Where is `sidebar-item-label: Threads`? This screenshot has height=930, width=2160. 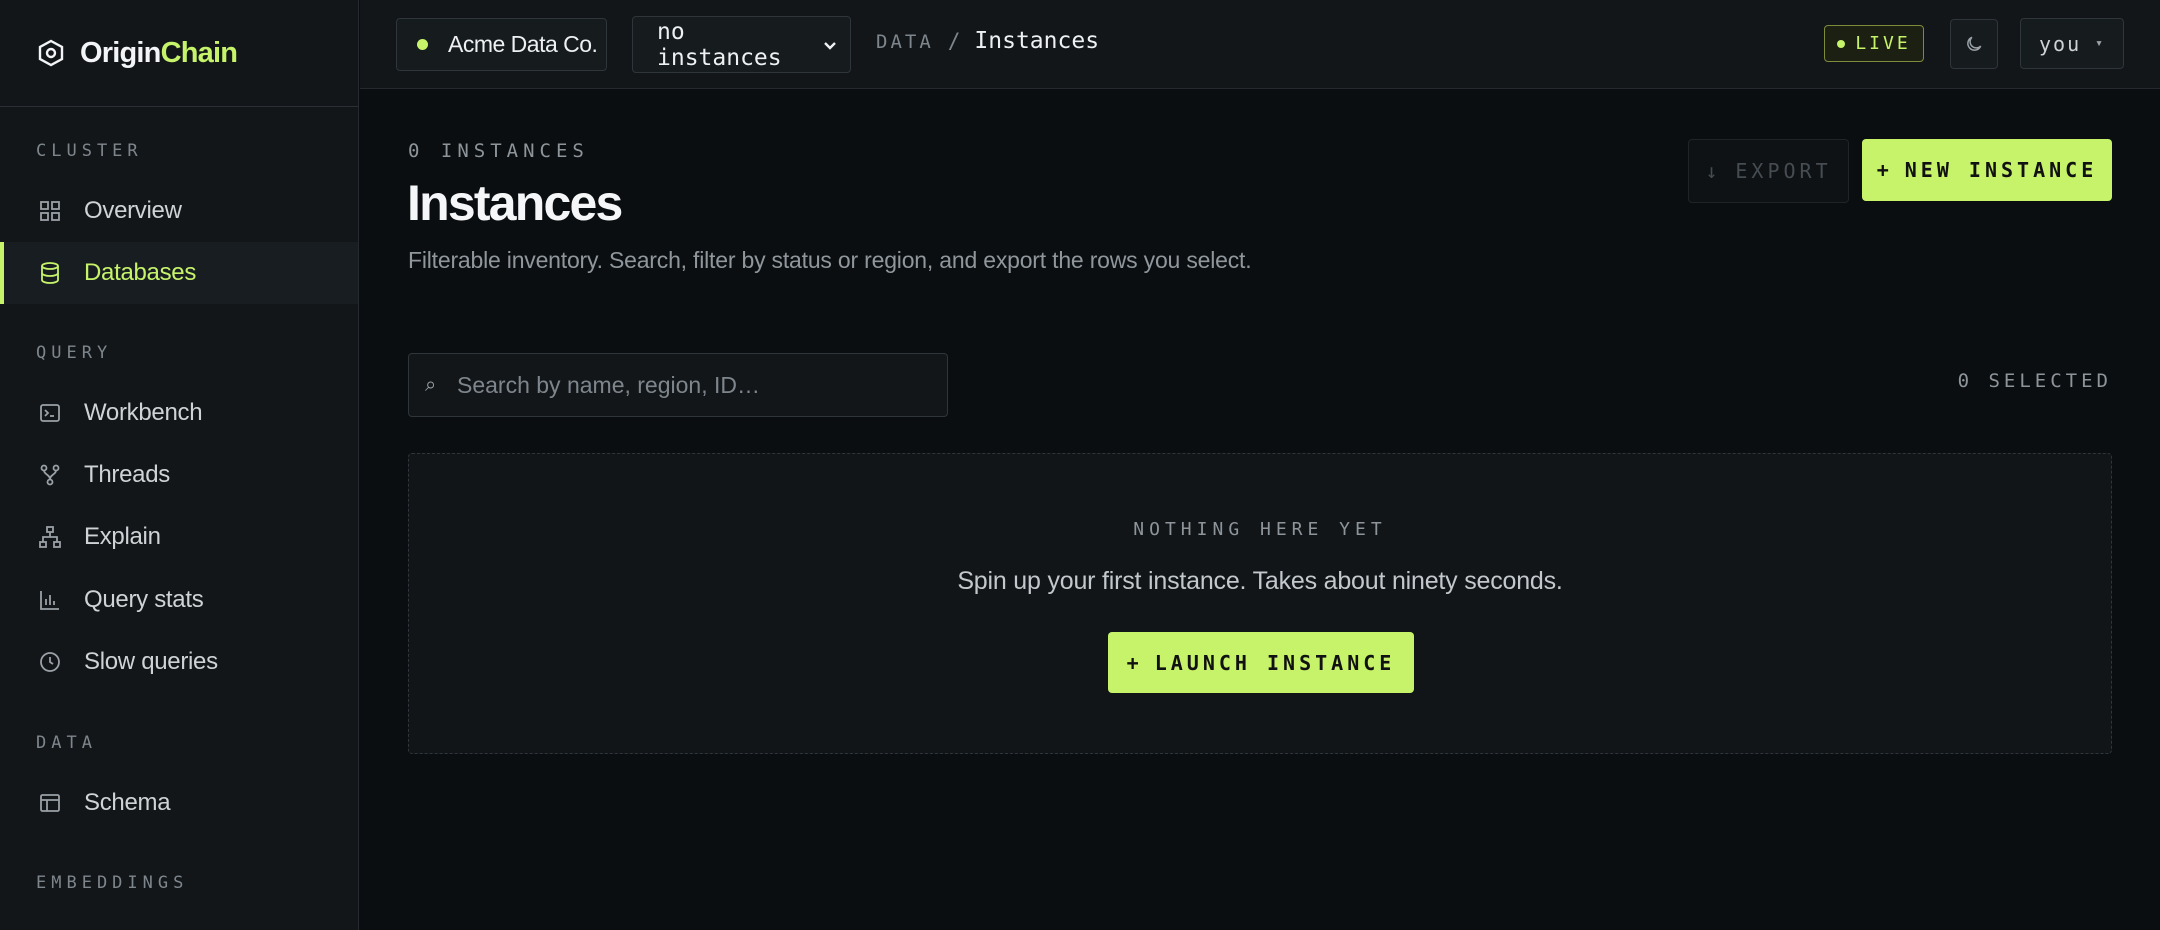 sidebar-item-label: Threads is located at coordinates (127, 474).